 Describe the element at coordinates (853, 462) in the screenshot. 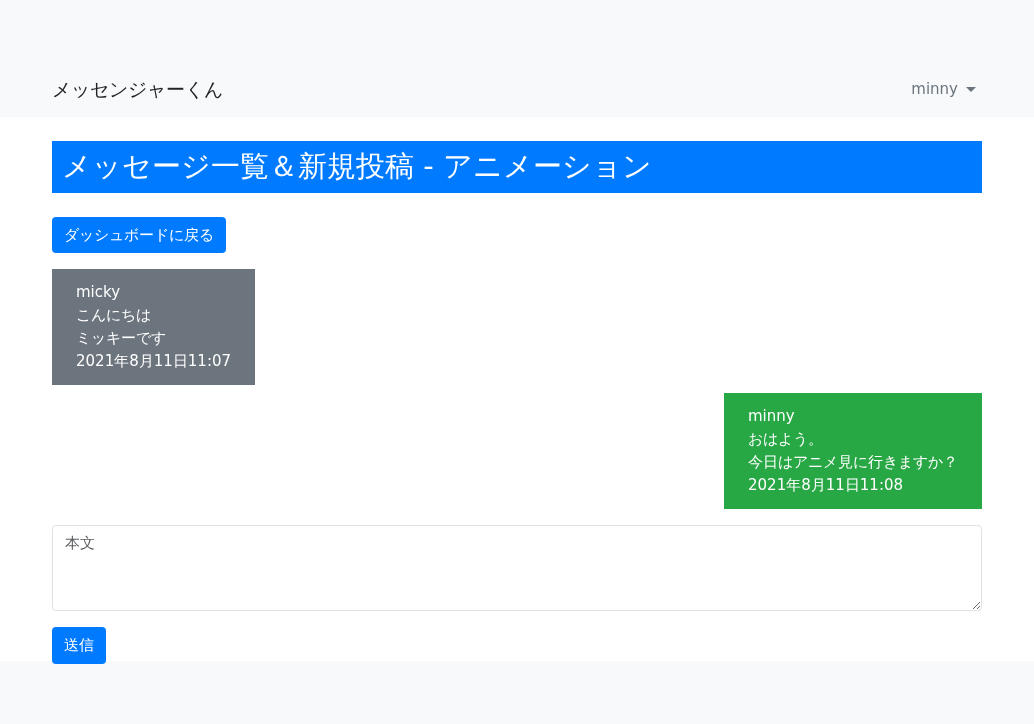

I see `message-text: 今日はアニメ見に行きますか？` at that location.